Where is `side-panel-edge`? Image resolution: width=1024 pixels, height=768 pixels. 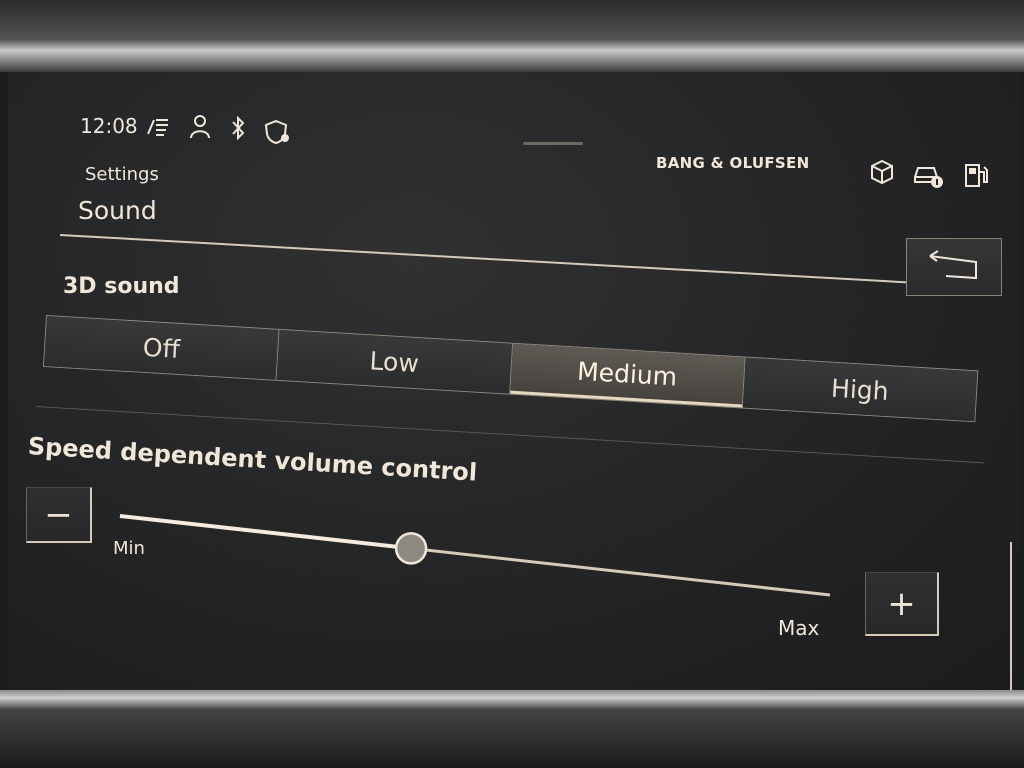 side-panel-edge is located at coordinates (1016, 617).